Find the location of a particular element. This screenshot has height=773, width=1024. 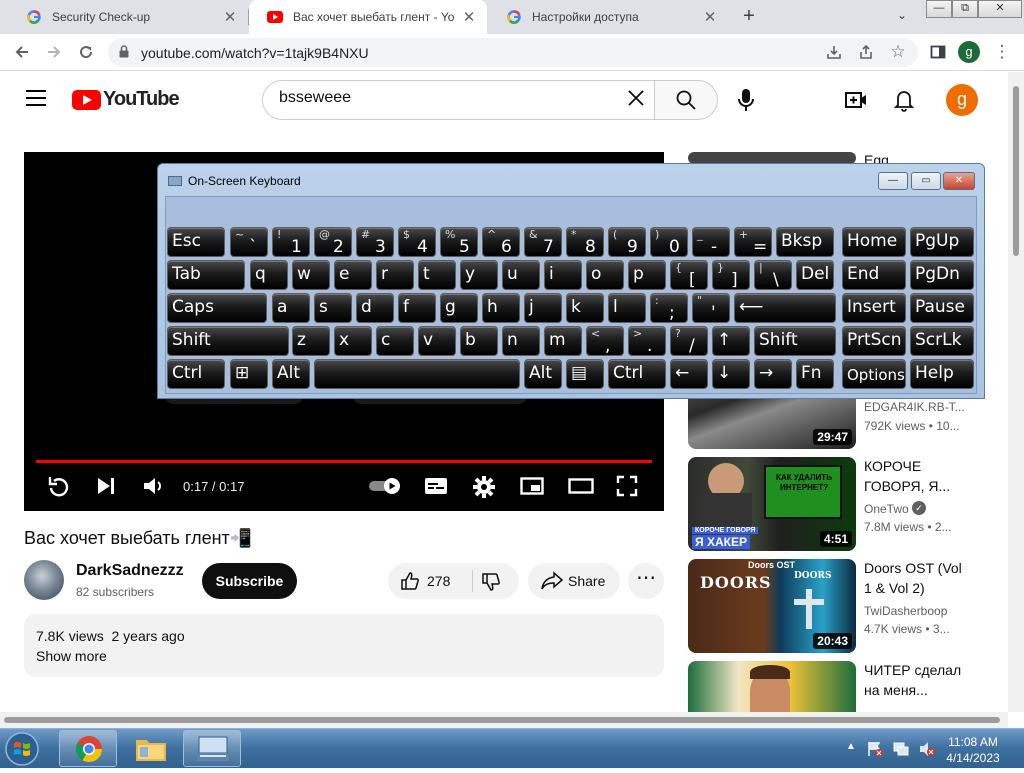

action-center-flag-icon is located at coordinates (875, 749).